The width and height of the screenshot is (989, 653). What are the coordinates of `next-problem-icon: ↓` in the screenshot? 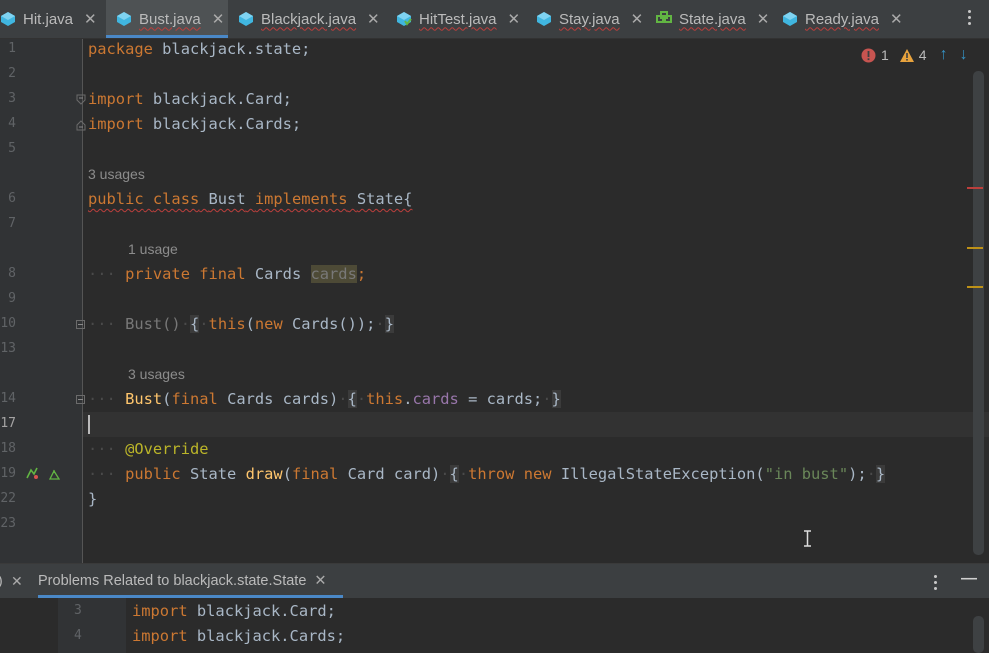 It's located at (964, 55).